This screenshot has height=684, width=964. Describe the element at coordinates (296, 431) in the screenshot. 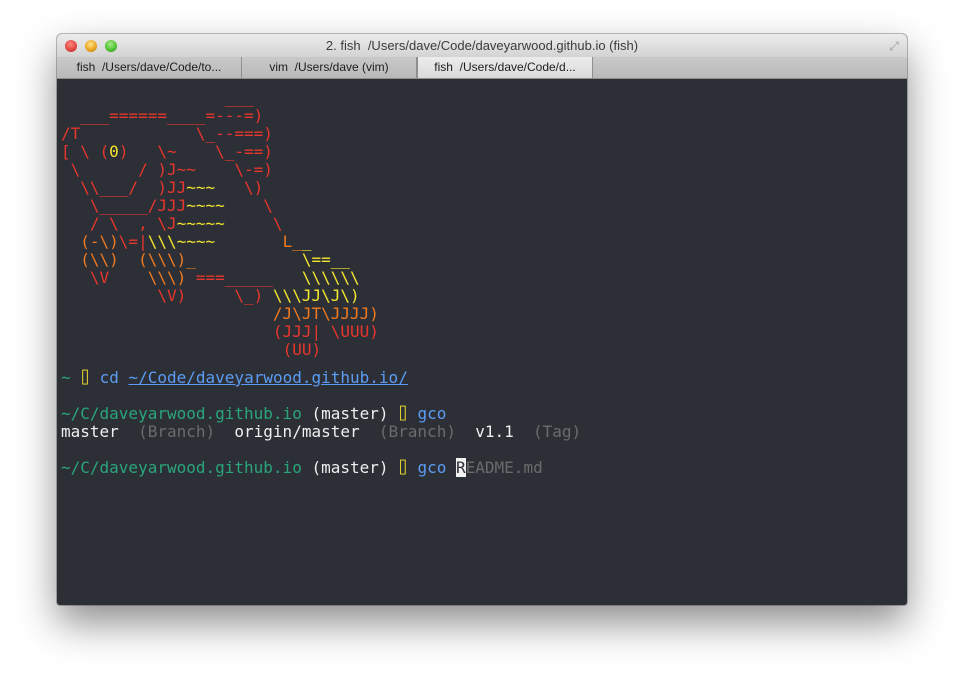

I see `completion-item: origin/master` at that location.